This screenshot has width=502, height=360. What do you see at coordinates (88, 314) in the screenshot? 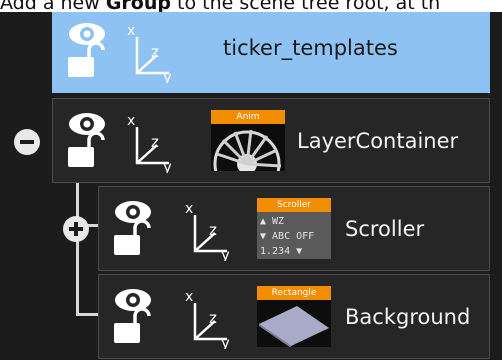
I see `tree-connector-background` at bounding box center [88, 314].